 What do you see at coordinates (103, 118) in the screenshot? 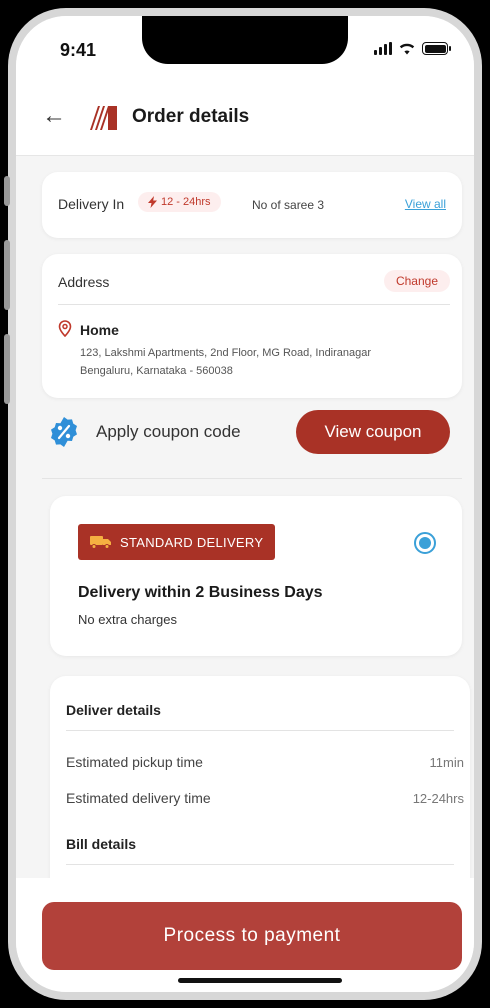
I see `brand-logo` at bounding box center [103, 118].